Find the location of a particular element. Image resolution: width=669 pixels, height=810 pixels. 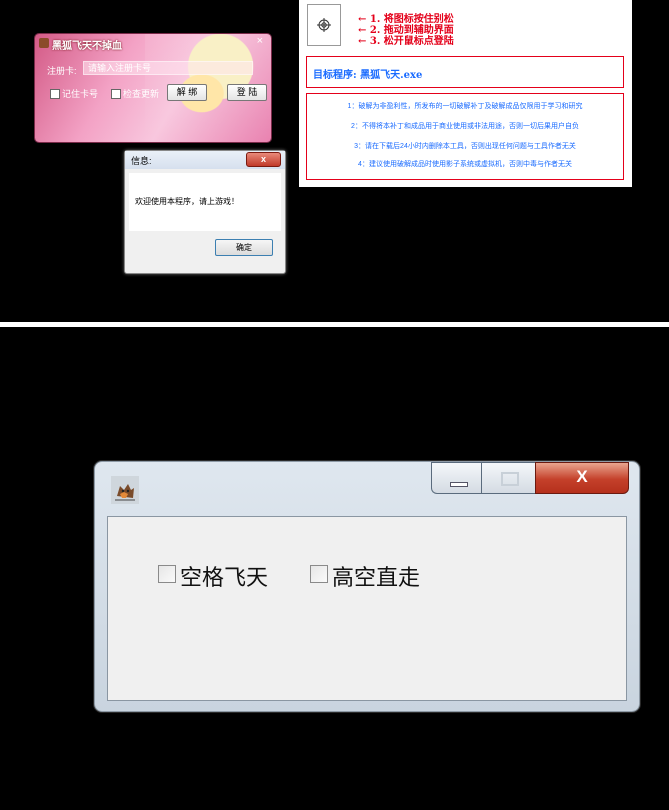

target-drag-box is located at coordinates (324, 25).